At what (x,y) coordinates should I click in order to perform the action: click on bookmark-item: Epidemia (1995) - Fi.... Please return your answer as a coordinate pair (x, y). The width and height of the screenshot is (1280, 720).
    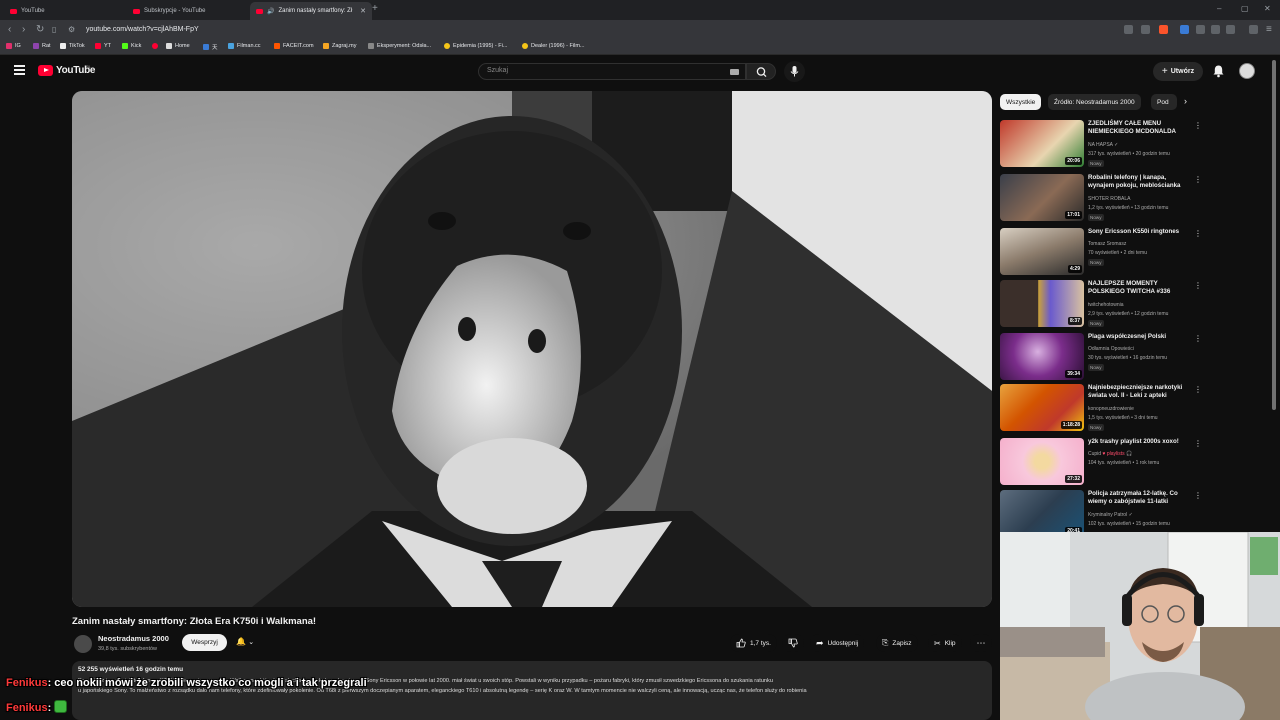
    Looking at the image, I should click on (475, 46).